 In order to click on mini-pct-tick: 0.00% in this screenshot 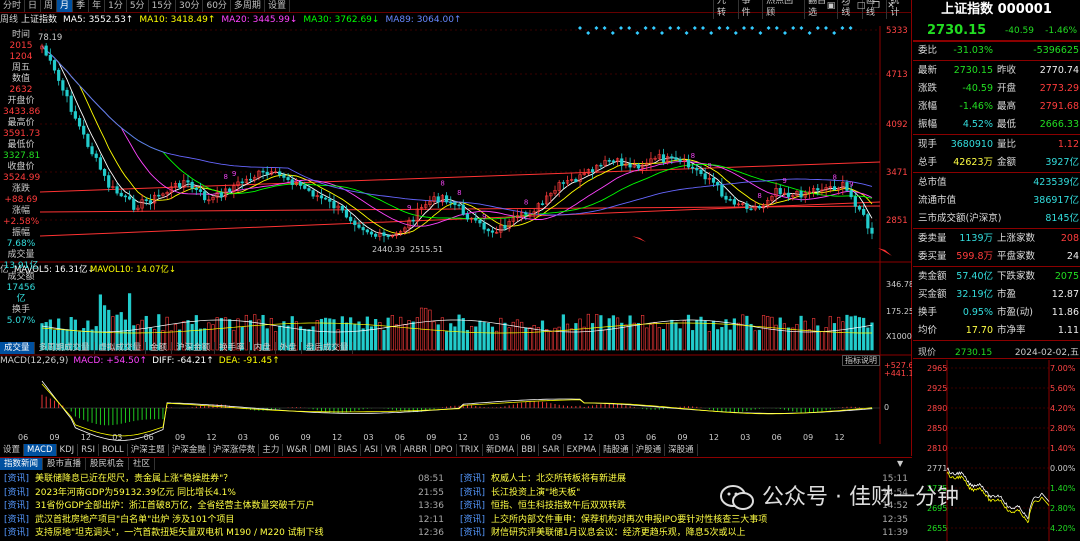, I will do `click(1063, 468)`.